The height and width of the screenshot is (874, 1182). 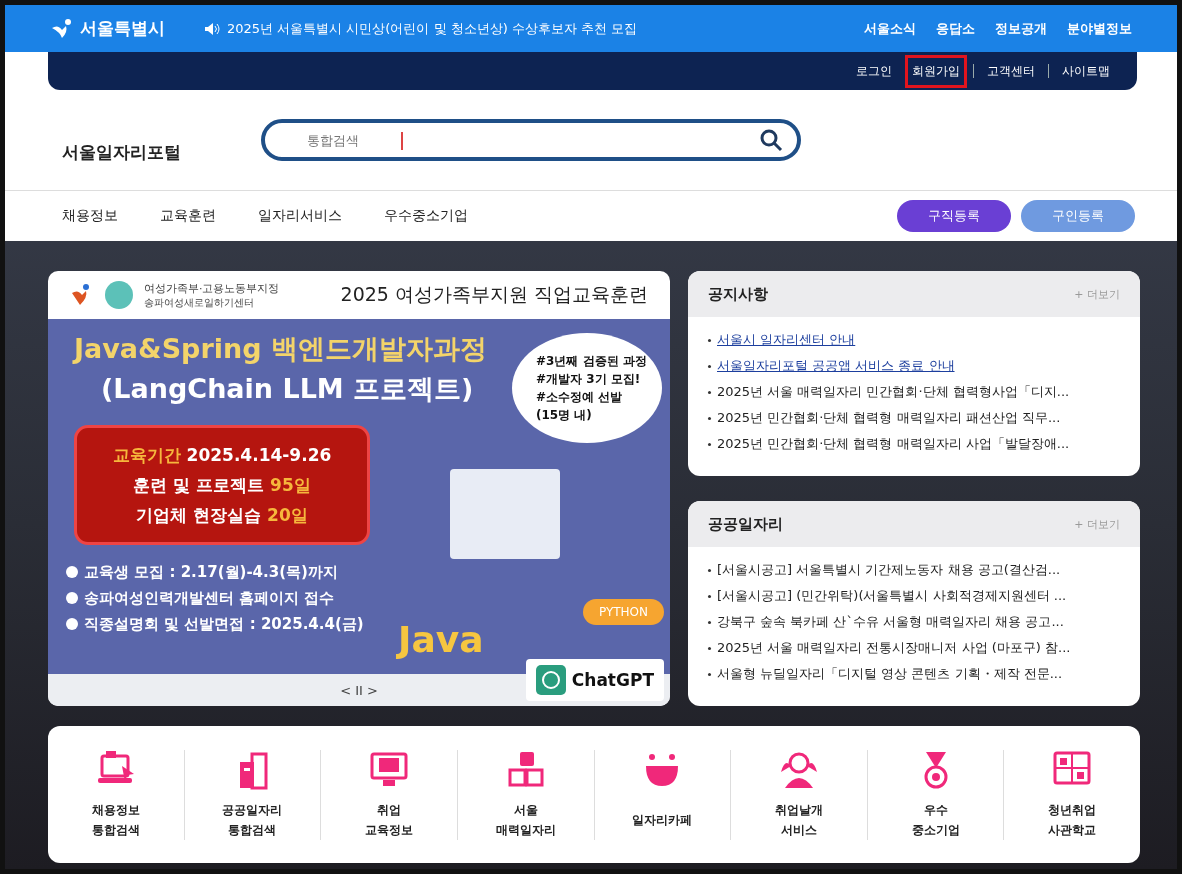 What do you see at coordinates (122, 28) in the screenshot?
I see `city-logo-text: 서울특별시` at bounding box center [122, 28].